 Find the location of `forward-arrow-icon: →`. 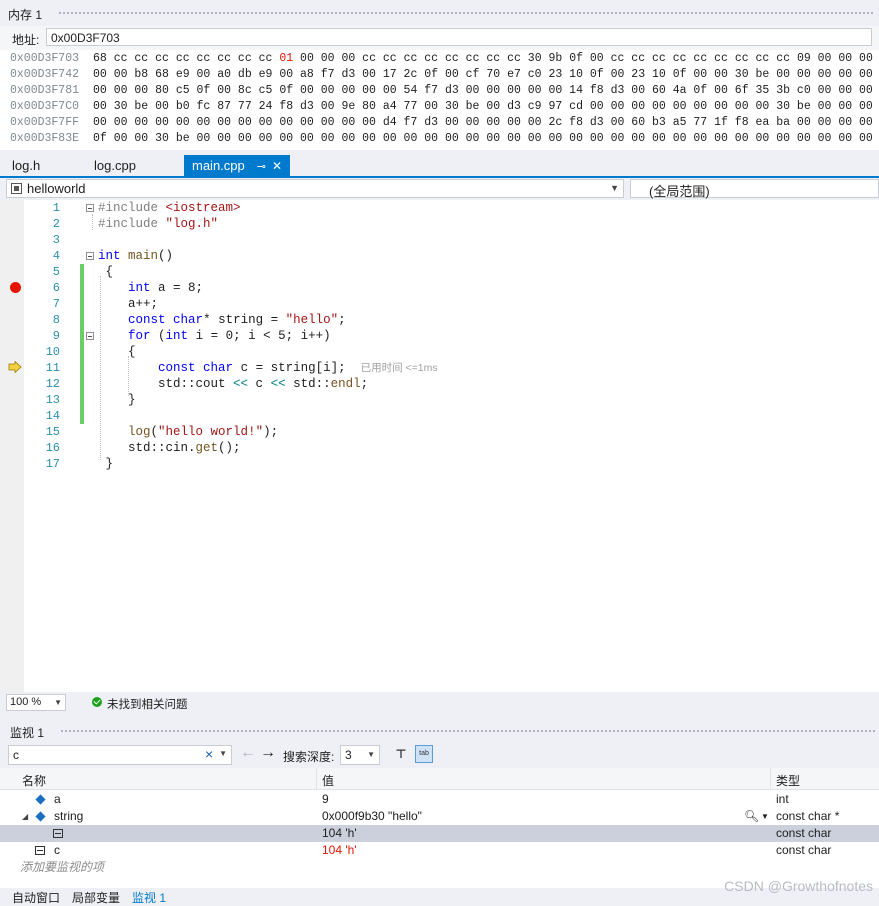

forward-arrow-icon: → is located at coordinates (268, 753).